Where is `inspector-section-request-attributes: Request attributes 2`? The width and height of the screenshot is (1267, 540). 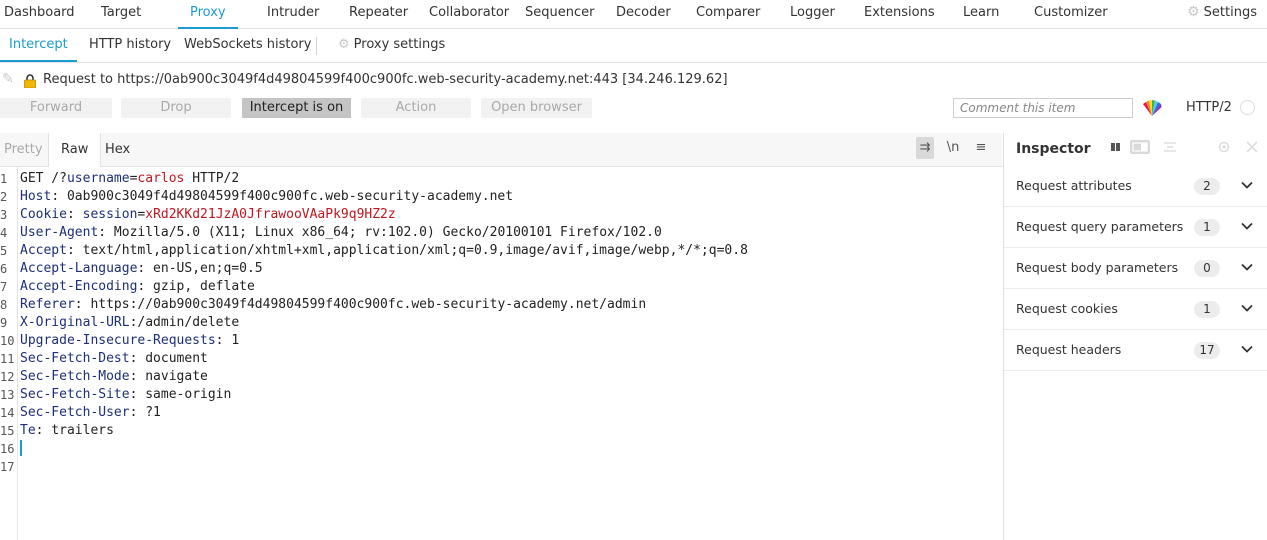
inspector-section-request-attributes: Request attributes 2 is located at coordinates (1135, 186).